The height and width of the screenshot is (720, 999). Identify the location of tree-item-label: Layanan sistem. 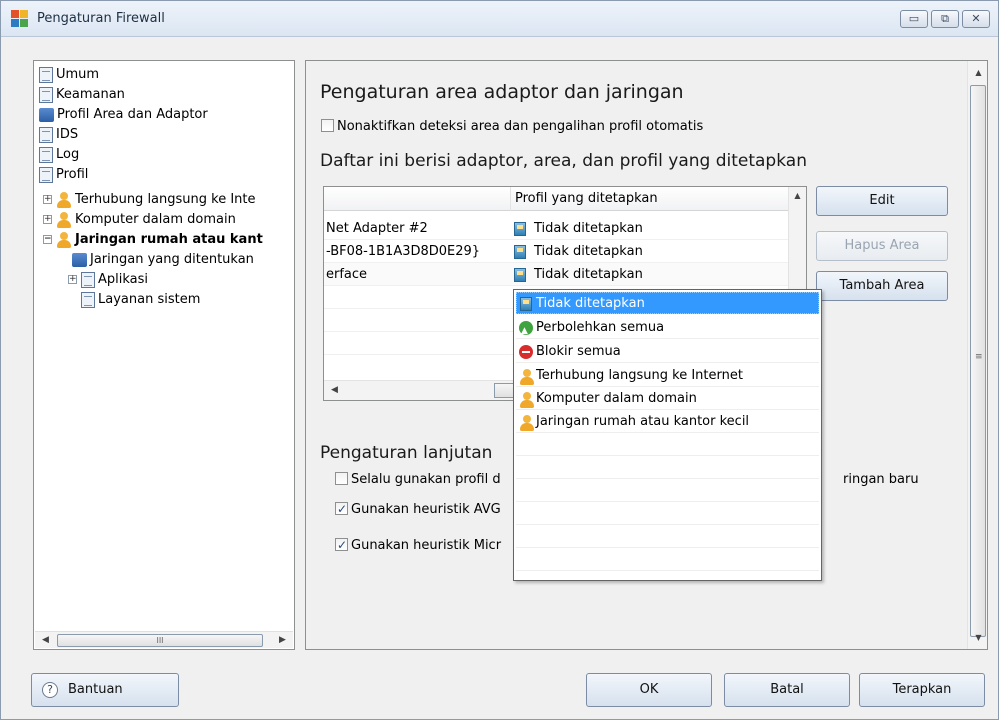
(149, 299).